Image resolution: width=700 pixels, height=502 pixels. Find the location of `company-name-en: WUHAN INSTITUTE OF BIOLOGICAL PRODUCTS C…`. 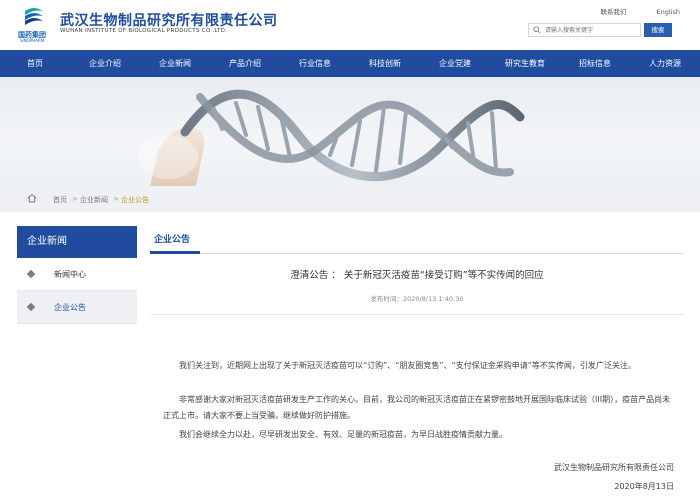

company-name-en: WUHAN INSTITUTE OF BIOLOGICAL PRODUCTS C… is located at coordinates (144, 31).